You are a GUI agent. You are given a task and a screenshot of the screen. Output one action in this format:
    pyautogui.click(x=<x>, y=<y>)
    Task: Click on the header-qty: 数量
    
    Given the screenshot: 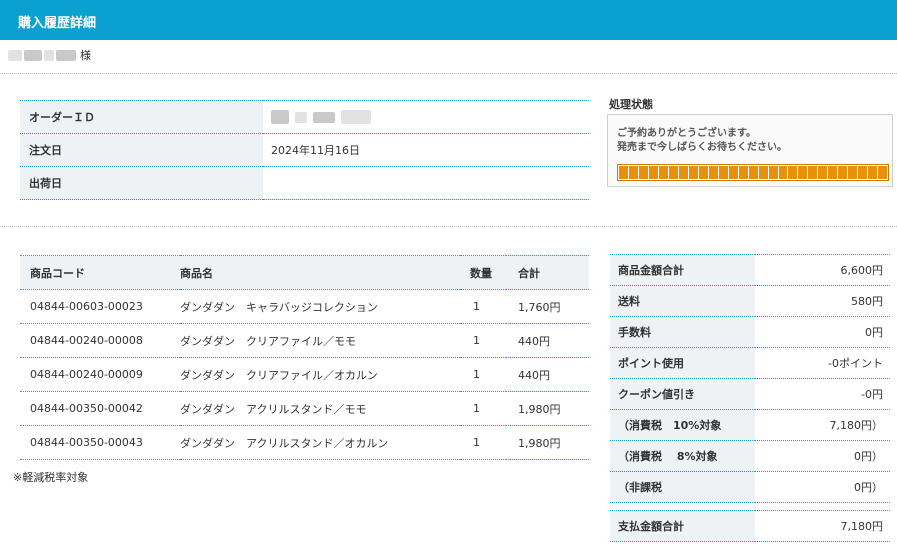 What is the action you would take?
    pyautogui.click(x=483, y=272)
    